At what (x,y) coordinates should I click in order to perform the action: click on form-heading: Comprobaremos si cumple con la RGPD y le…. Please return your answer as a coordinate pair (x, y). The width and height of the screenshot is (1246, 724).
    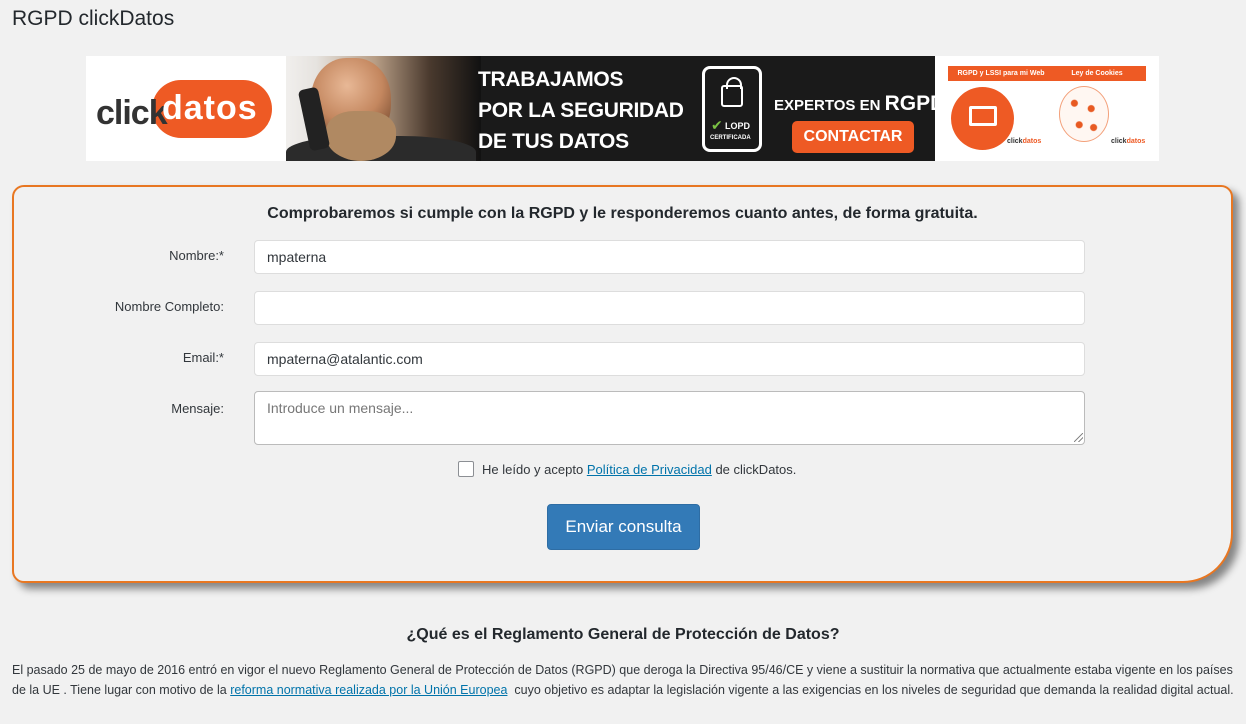
    Looking at the image, I should click on (622, 213).